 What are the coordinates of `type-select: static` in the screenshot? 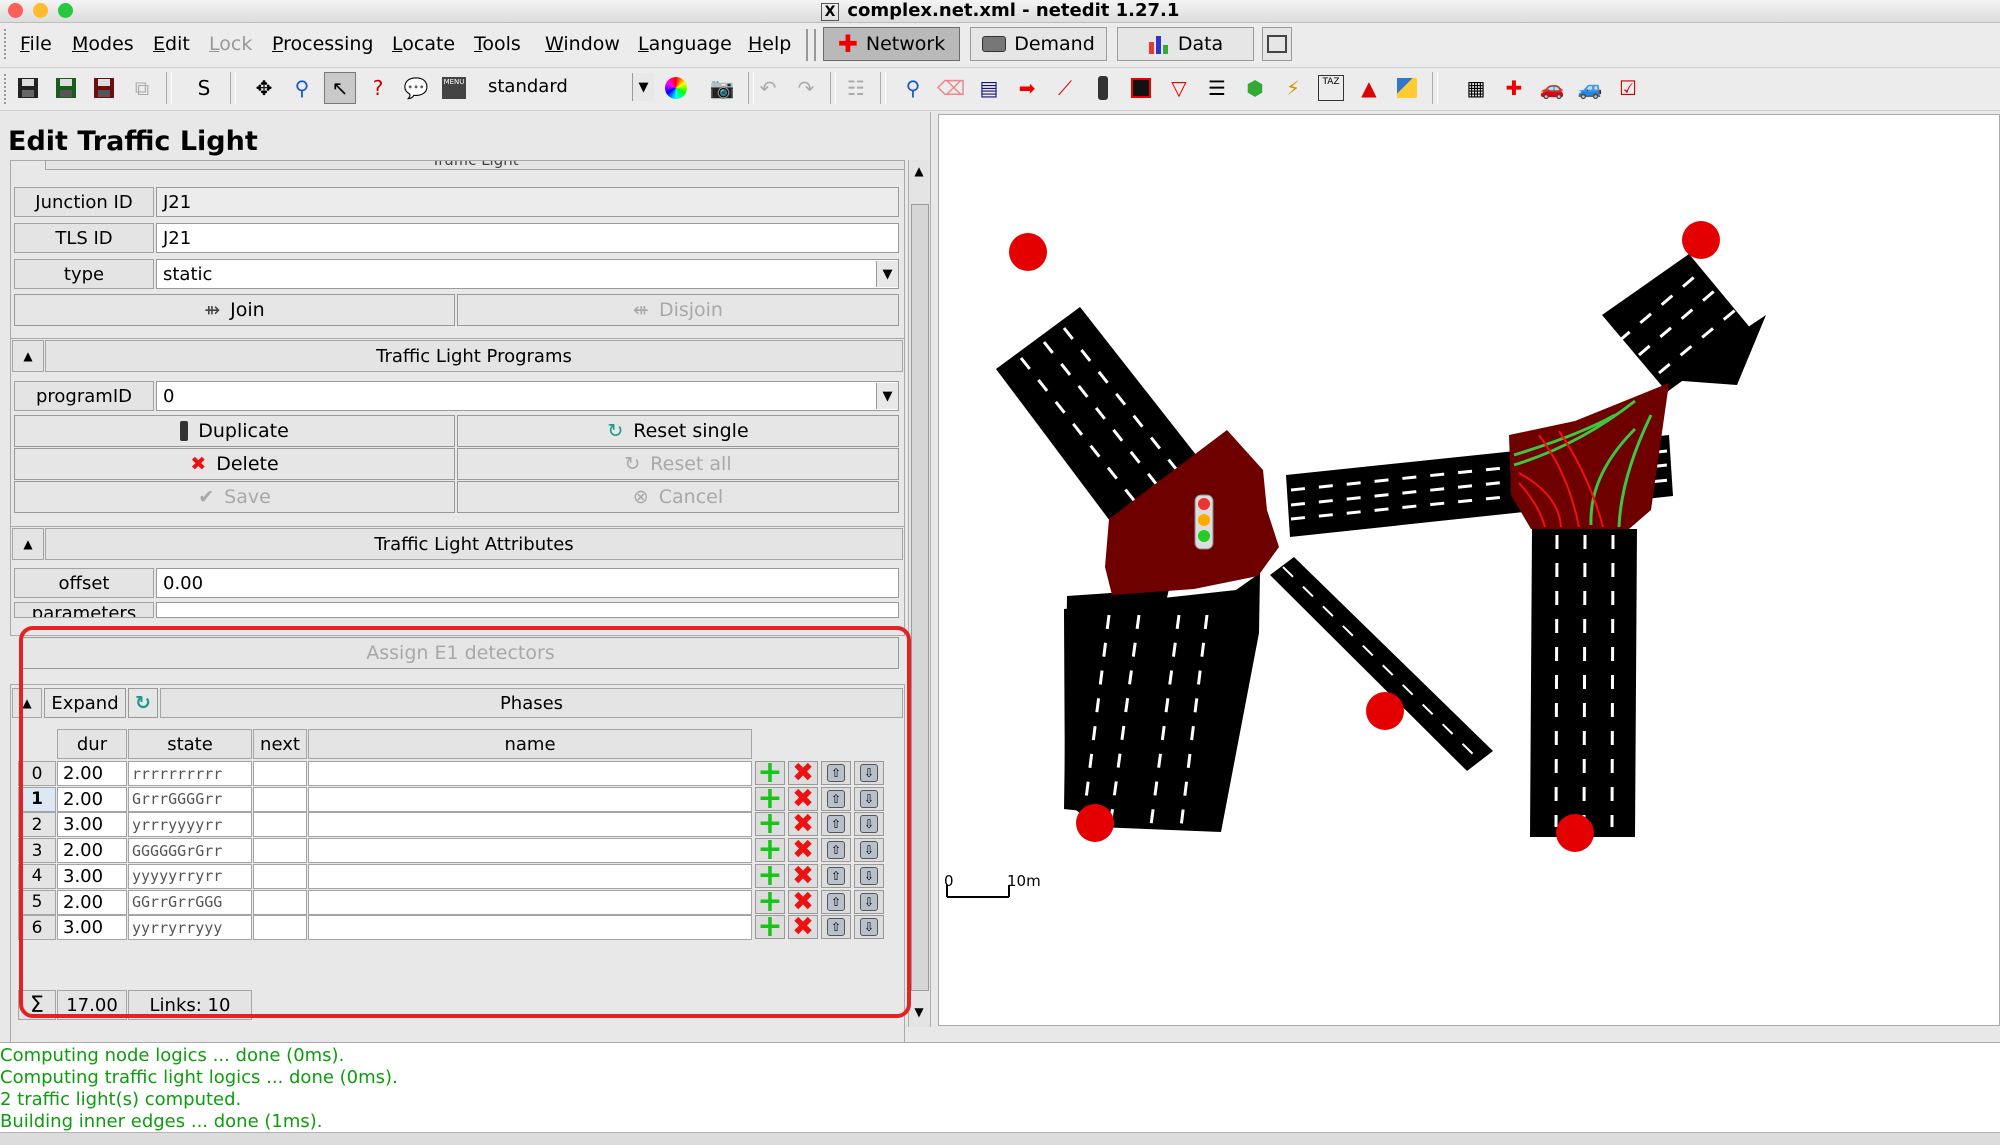 It's located at (527, 274).